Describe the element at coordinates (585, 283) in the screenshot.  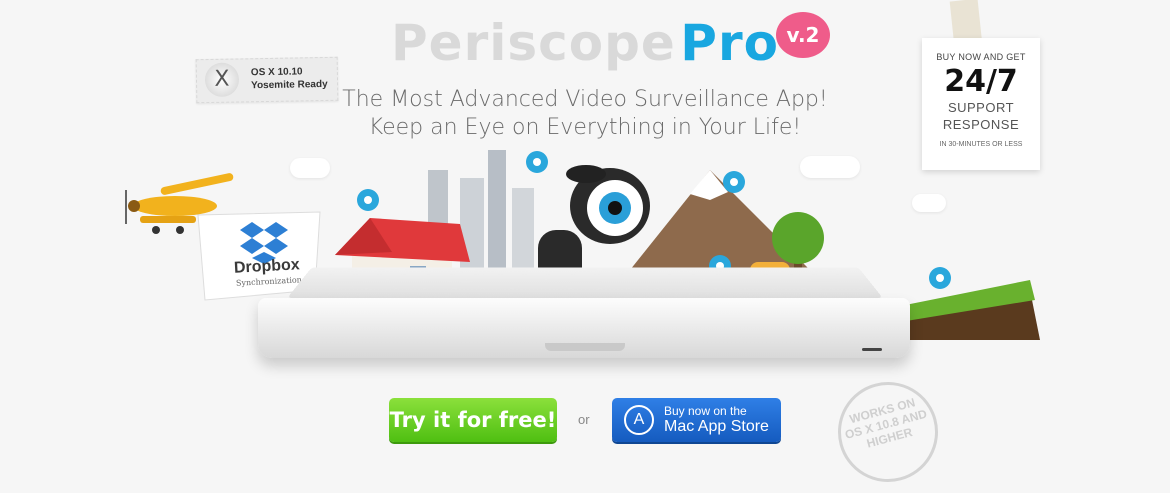
I see `laptop-lid` at that location.